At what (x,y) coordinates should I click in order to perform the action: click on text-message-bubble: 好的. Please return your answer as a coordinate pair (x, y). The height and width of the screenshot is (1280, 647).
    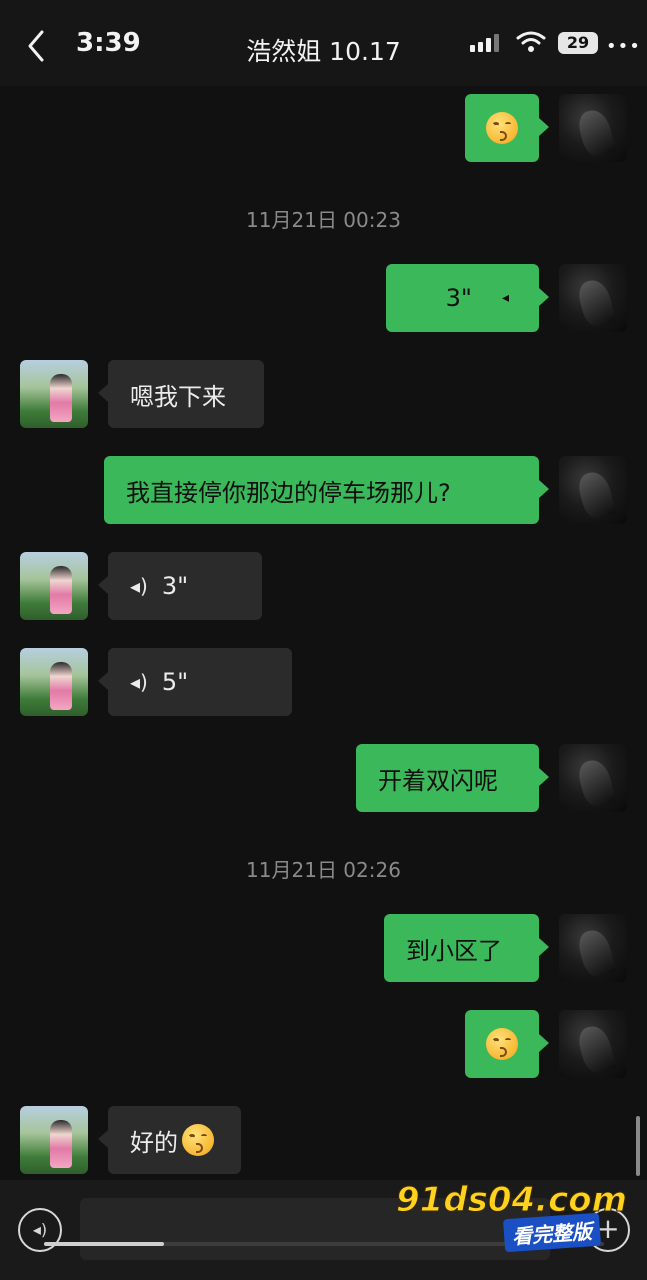
    Looking at the image, I should click on (169, 1140).